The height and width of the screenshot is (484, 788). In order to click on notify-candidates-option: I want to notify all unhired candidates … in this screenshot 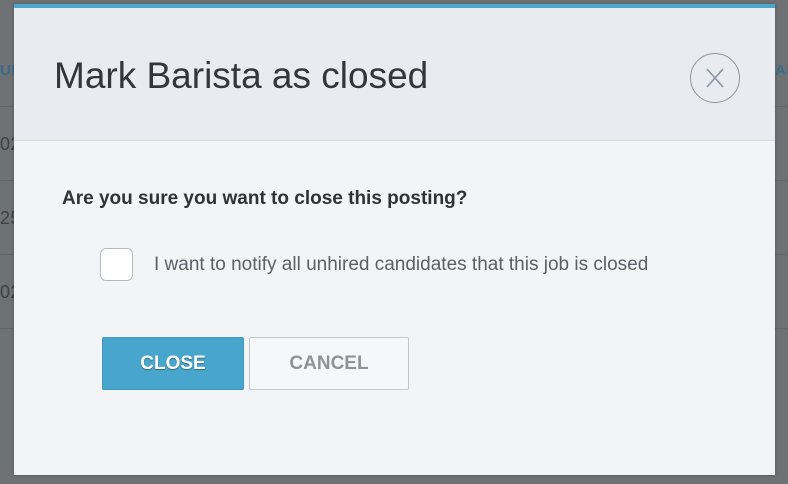, I will do `click(374, 264)`.